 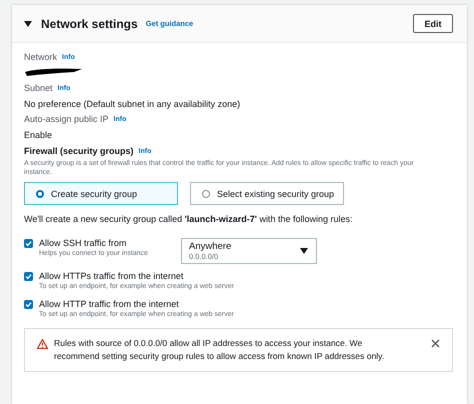 What do you see at coordinates (101, 193) in the screenshot?
I see `radio-option: Create security group` at bounding box center [101, 193].